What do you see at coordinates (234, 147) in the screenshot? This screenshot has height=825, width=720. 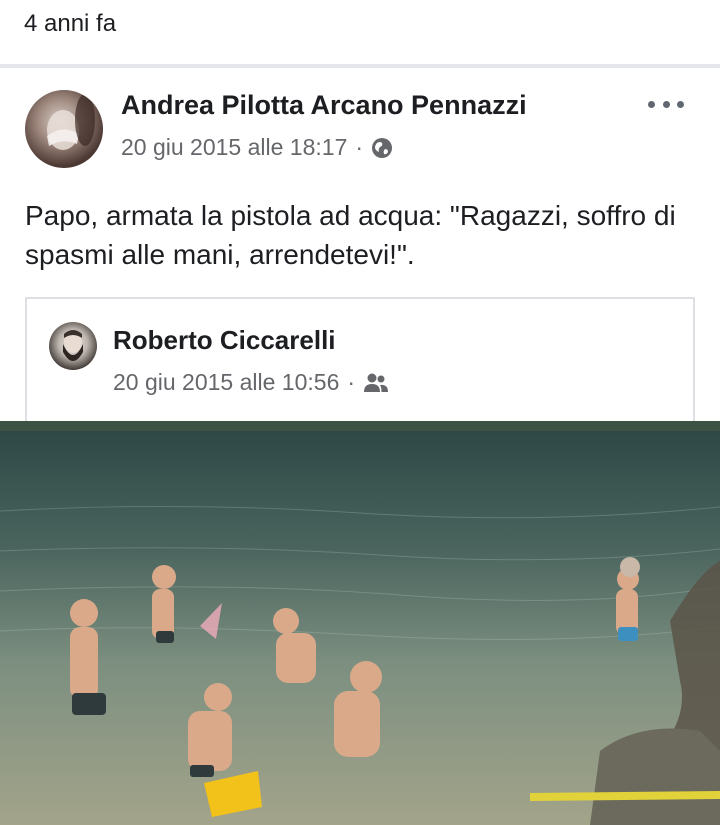 I see `post-timestamp: 20 giu 2015 alle 18:17` at bounding box center [234, 147].